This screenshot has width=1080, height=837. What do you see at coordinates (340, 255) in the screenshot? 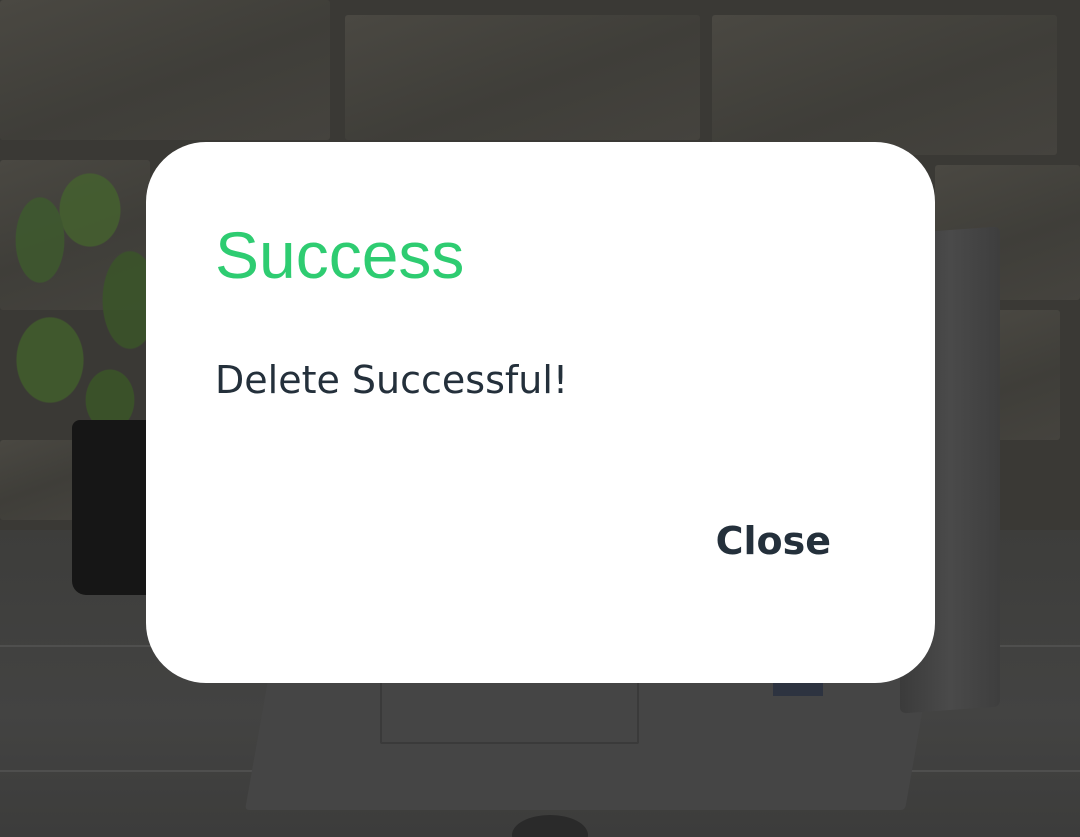
I see `dialog-title: Success` at bounding box center [340, 255].